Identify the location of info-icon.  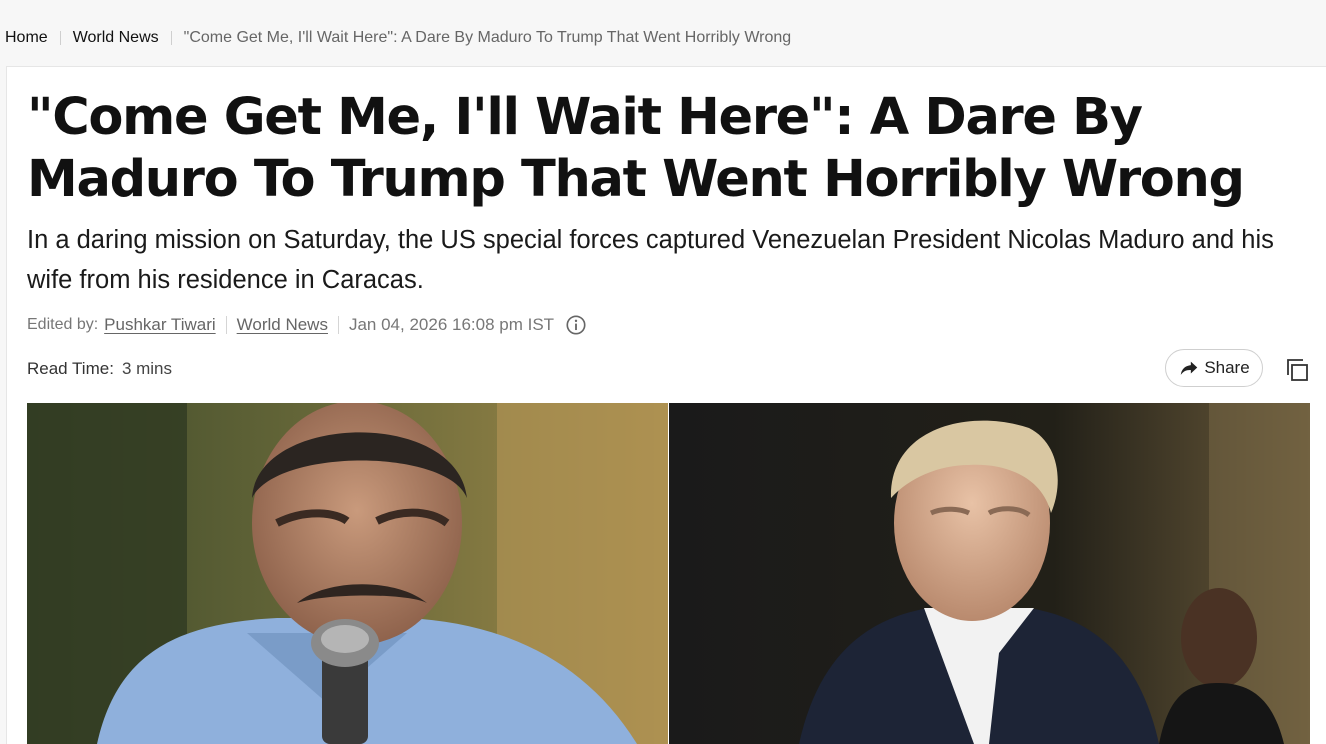
(576, 325).